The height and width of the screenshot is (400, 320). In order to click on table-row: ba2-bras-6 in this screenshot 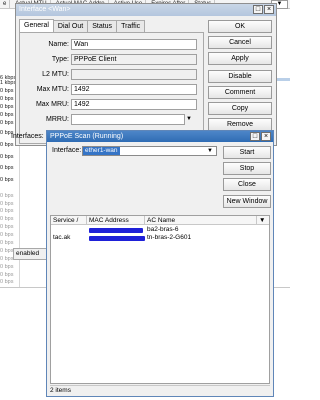, I will do `click(160, 230)`.